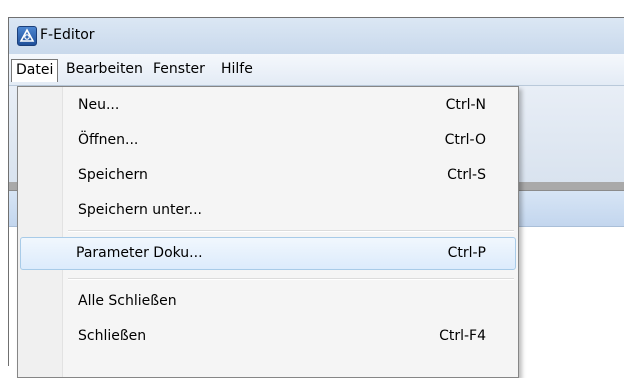 Image resolution: width=624 pixels, height=378 pixels. I want to click on menu-item-shortcut: Ctrl-N, so click(465, 105).